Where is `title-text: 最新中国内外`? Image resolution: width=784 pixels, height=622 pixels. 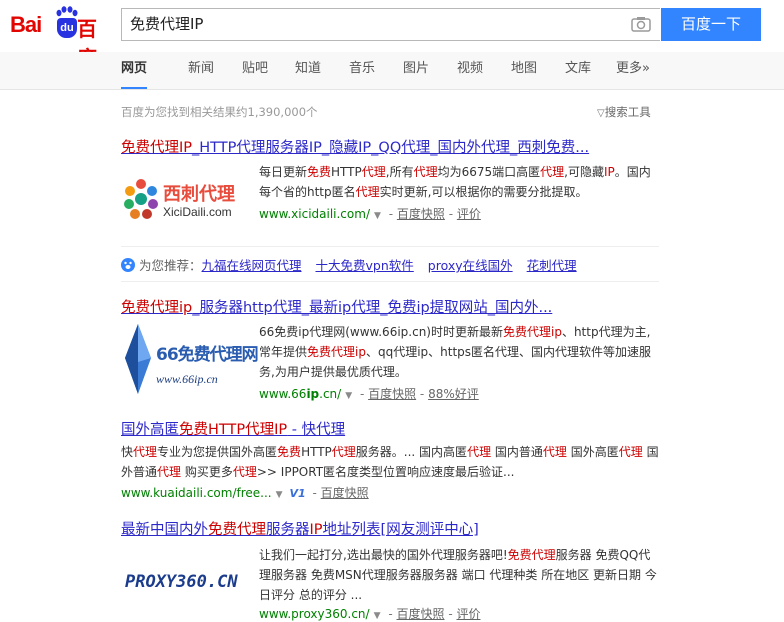 title-text: 最新中国内外 is located at coordinates (164, 530).